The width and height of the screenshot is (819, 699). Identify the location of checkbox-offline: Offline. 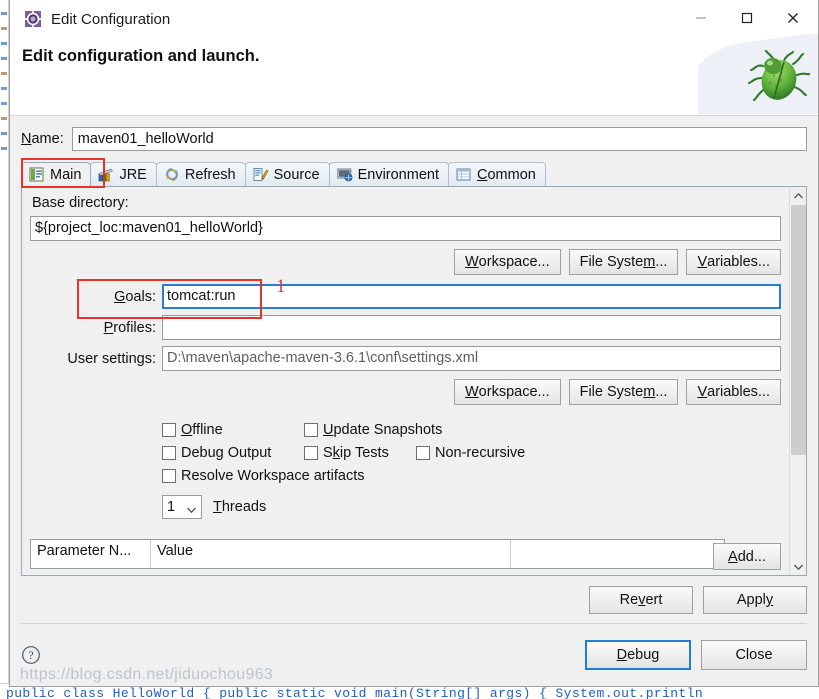
(233, 430).